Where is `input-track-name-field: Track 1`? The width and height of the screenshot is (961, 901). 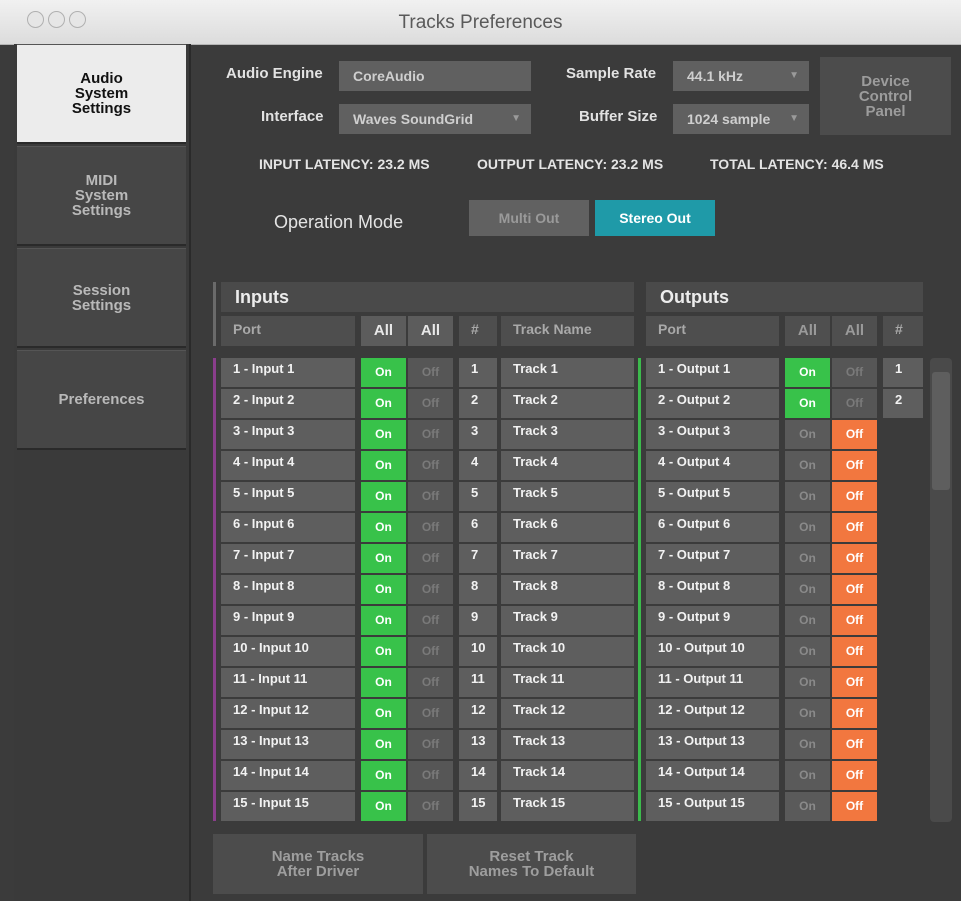 input-track-name-field: Track 1 is located at coordinates (567, 372).